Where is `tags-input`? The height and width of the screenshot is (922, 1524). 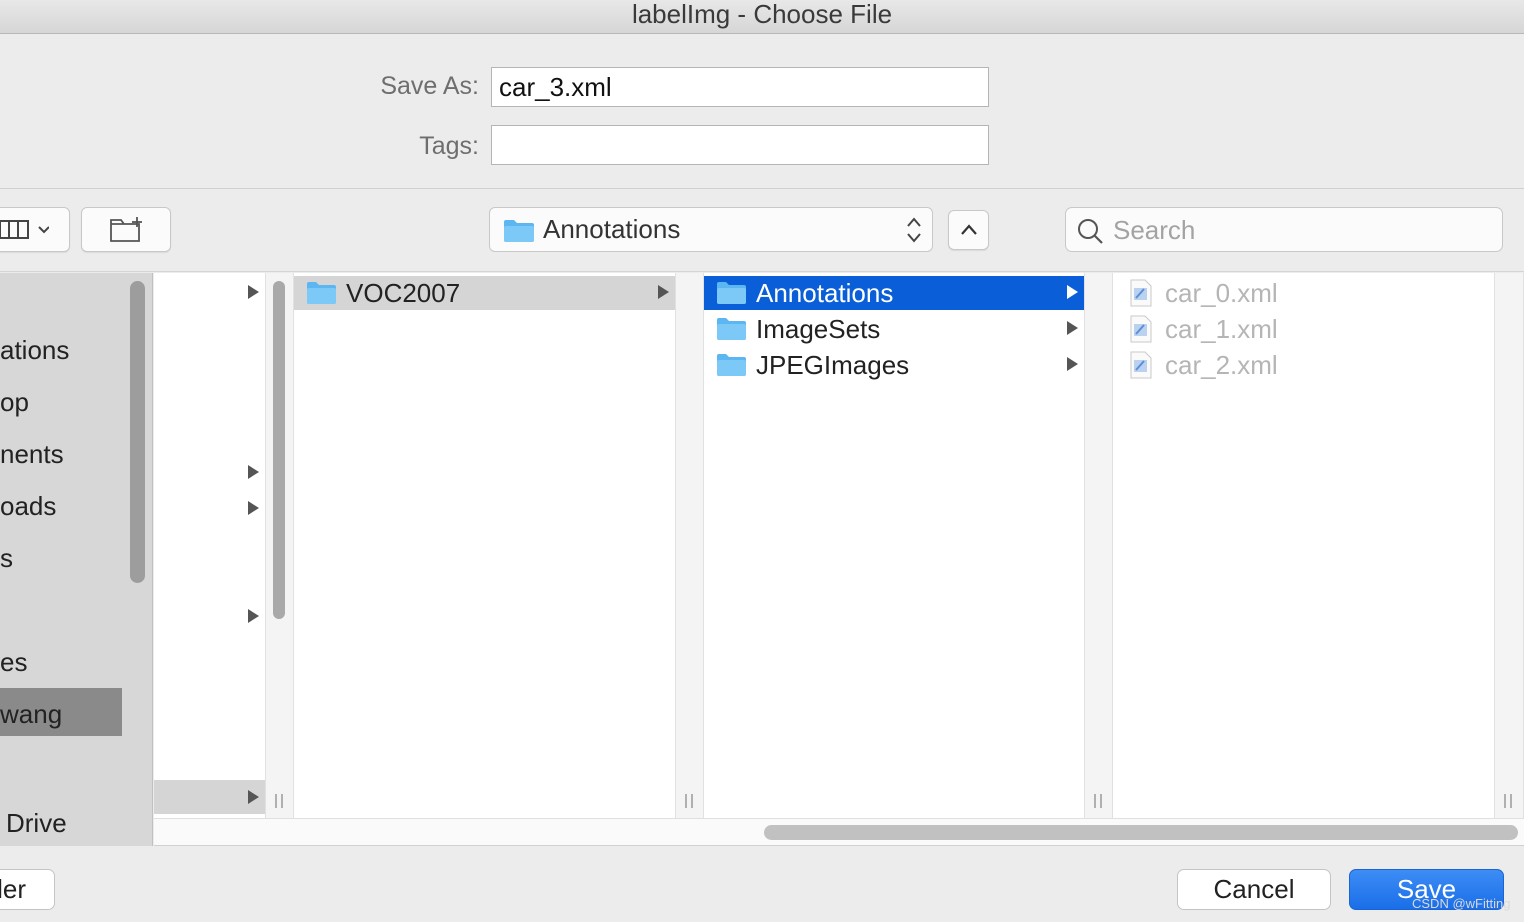
tags-input is located at coordinates (740, 145).